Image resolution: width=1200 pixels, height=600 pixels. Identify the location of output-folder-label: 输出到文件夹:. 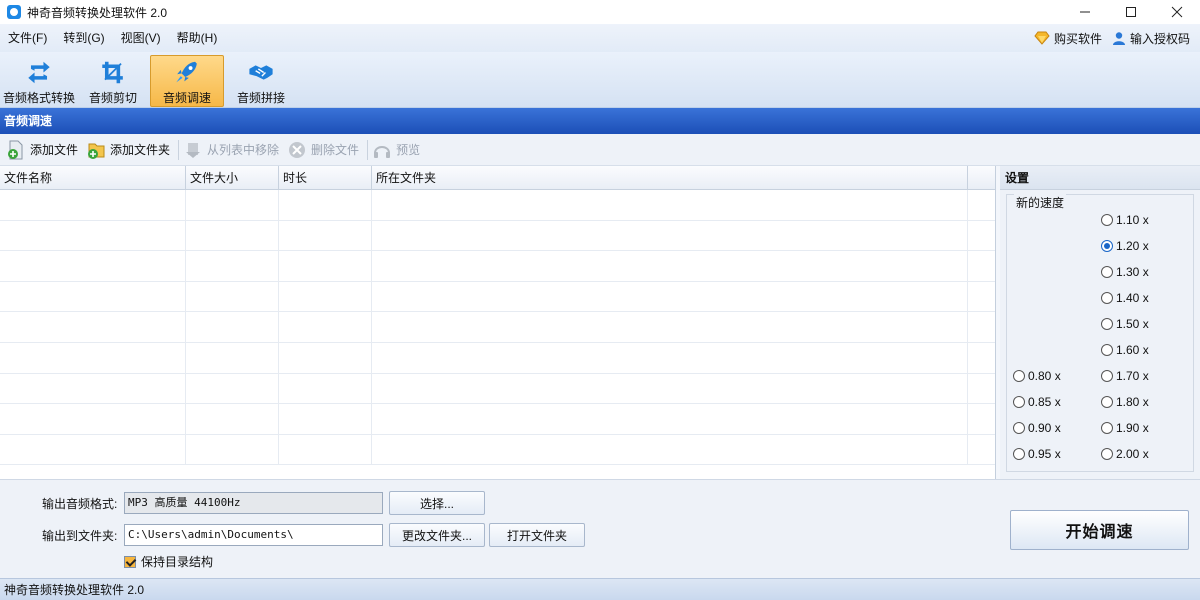
(80, 536).